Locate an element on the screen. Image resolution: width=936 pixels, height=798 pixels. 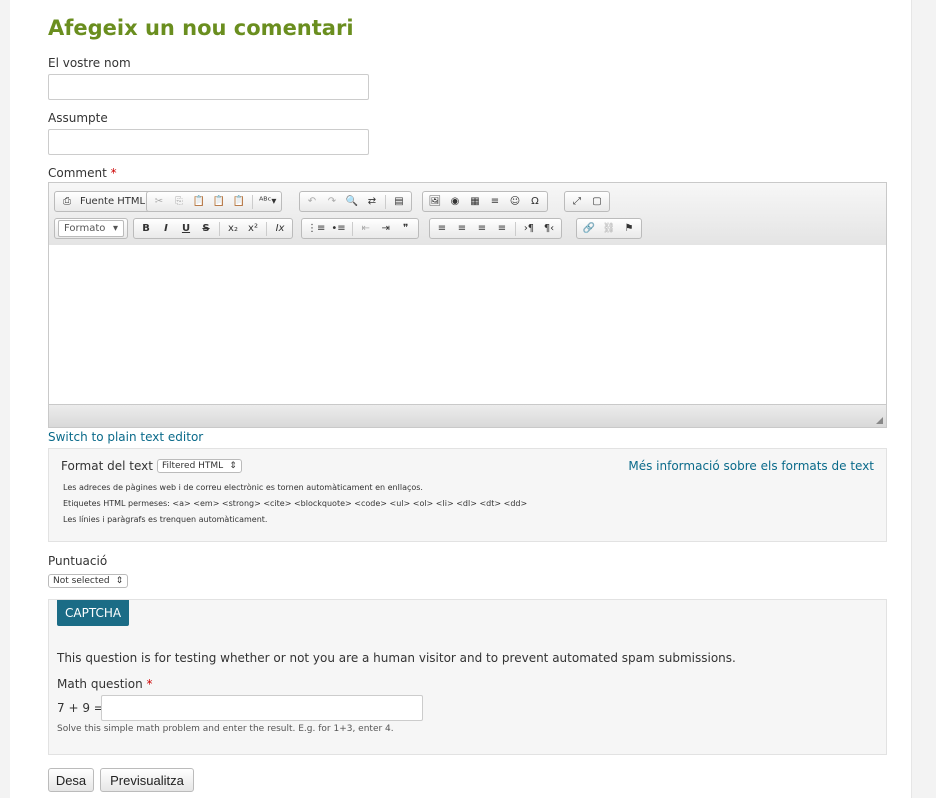
paragraph-group: ⋮≡ •≡ ⇤ ⇥ ❞ is located at coordinates (360, 228).